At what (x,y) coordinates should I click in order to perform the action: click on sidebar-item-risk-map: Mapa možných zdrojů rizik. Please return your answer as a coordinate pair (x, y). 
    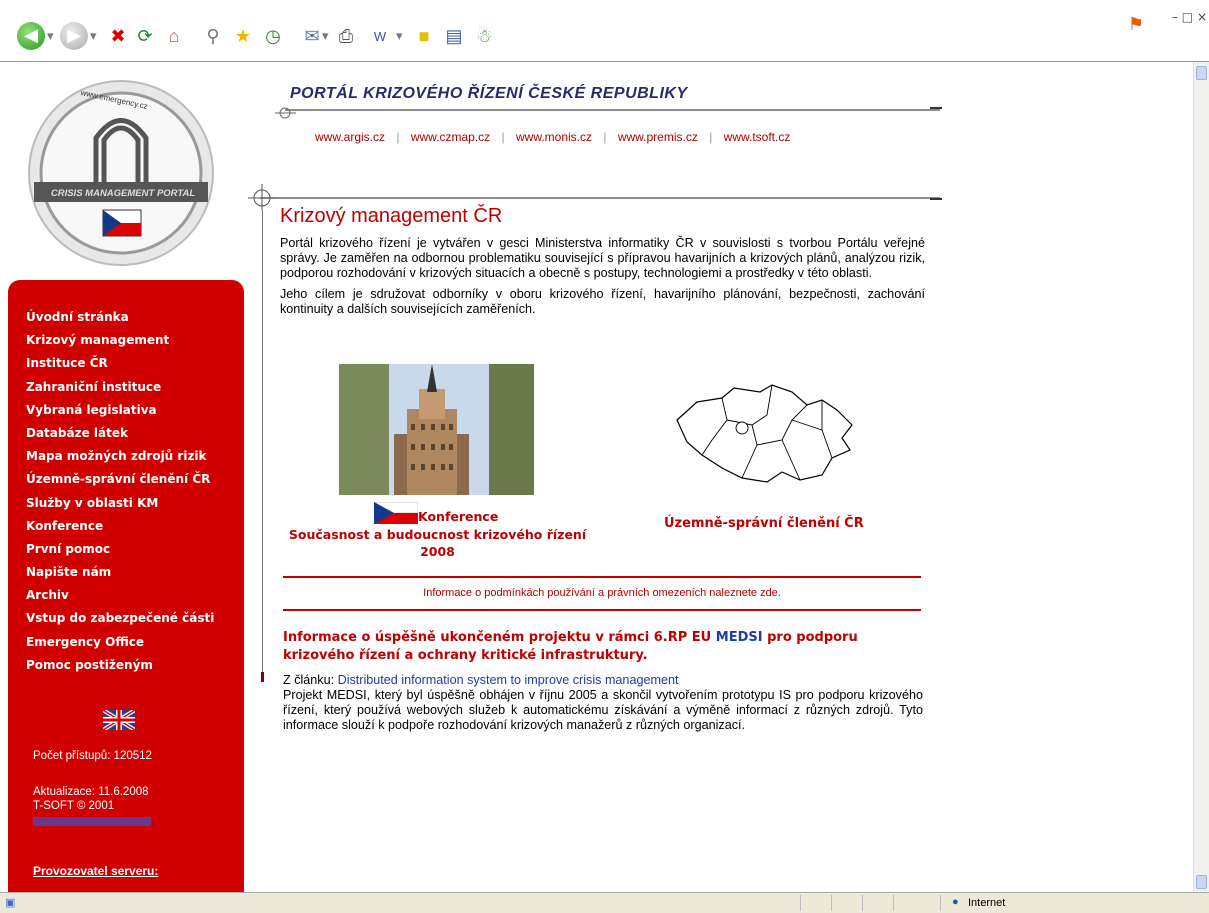
    Looking at the image, I should click on (120, 460).